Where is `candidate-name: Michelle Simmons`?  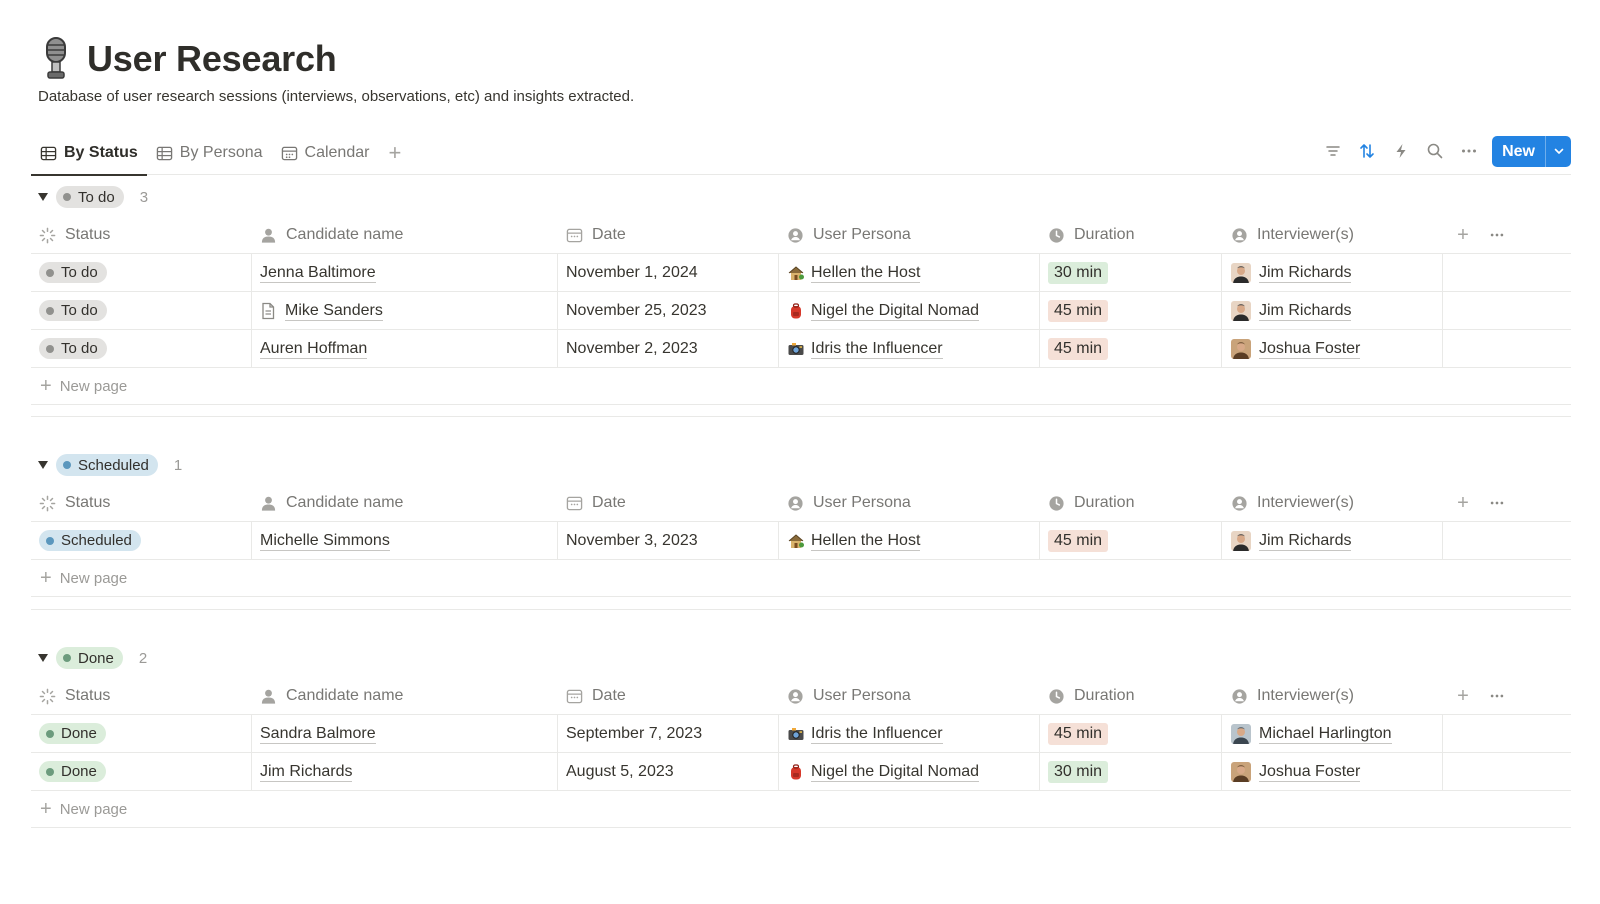
candidate-name: Michelle Simmons is located at coordinates (325, 541).